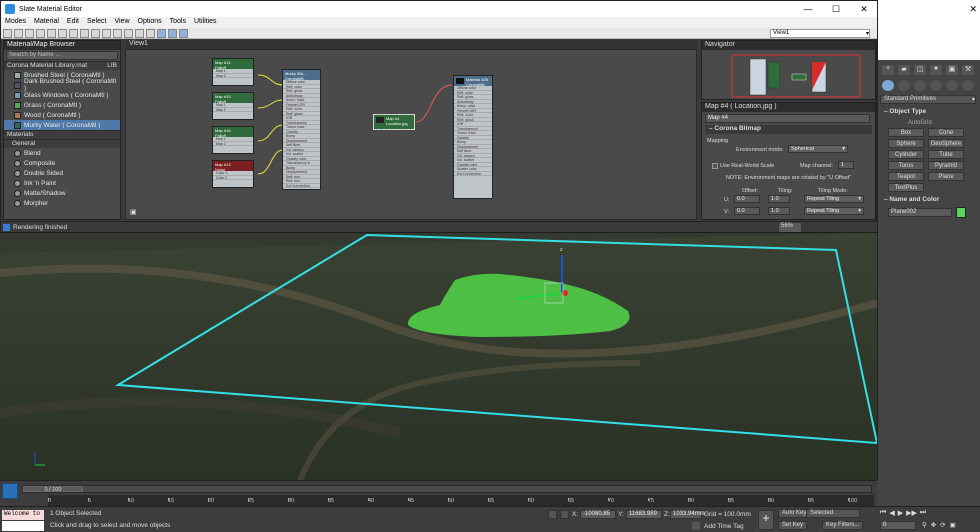 The width and height of the screenshot is (980, 532). What do you see at coordinates (846, 165) in the screenshot?
I see `map-channel-spinner: 1` at bounding box center [846, 165].